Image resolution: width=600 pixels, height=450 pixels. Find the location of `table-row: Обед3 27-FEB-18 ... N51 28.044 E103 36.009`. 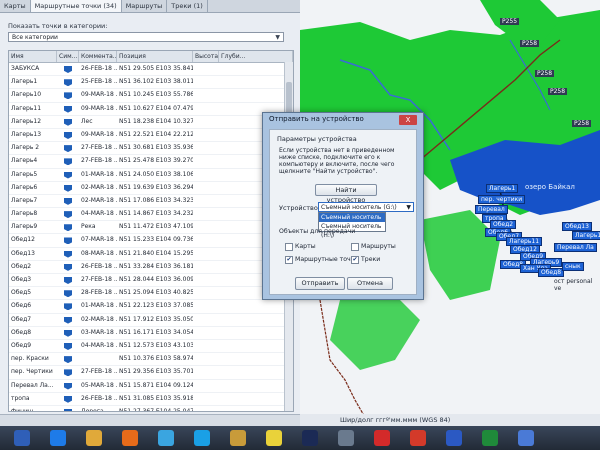

table-row: Обед3 27-FEB-18 ... N51 28.044 E103 36.009 is located at coordinates (151, 281).